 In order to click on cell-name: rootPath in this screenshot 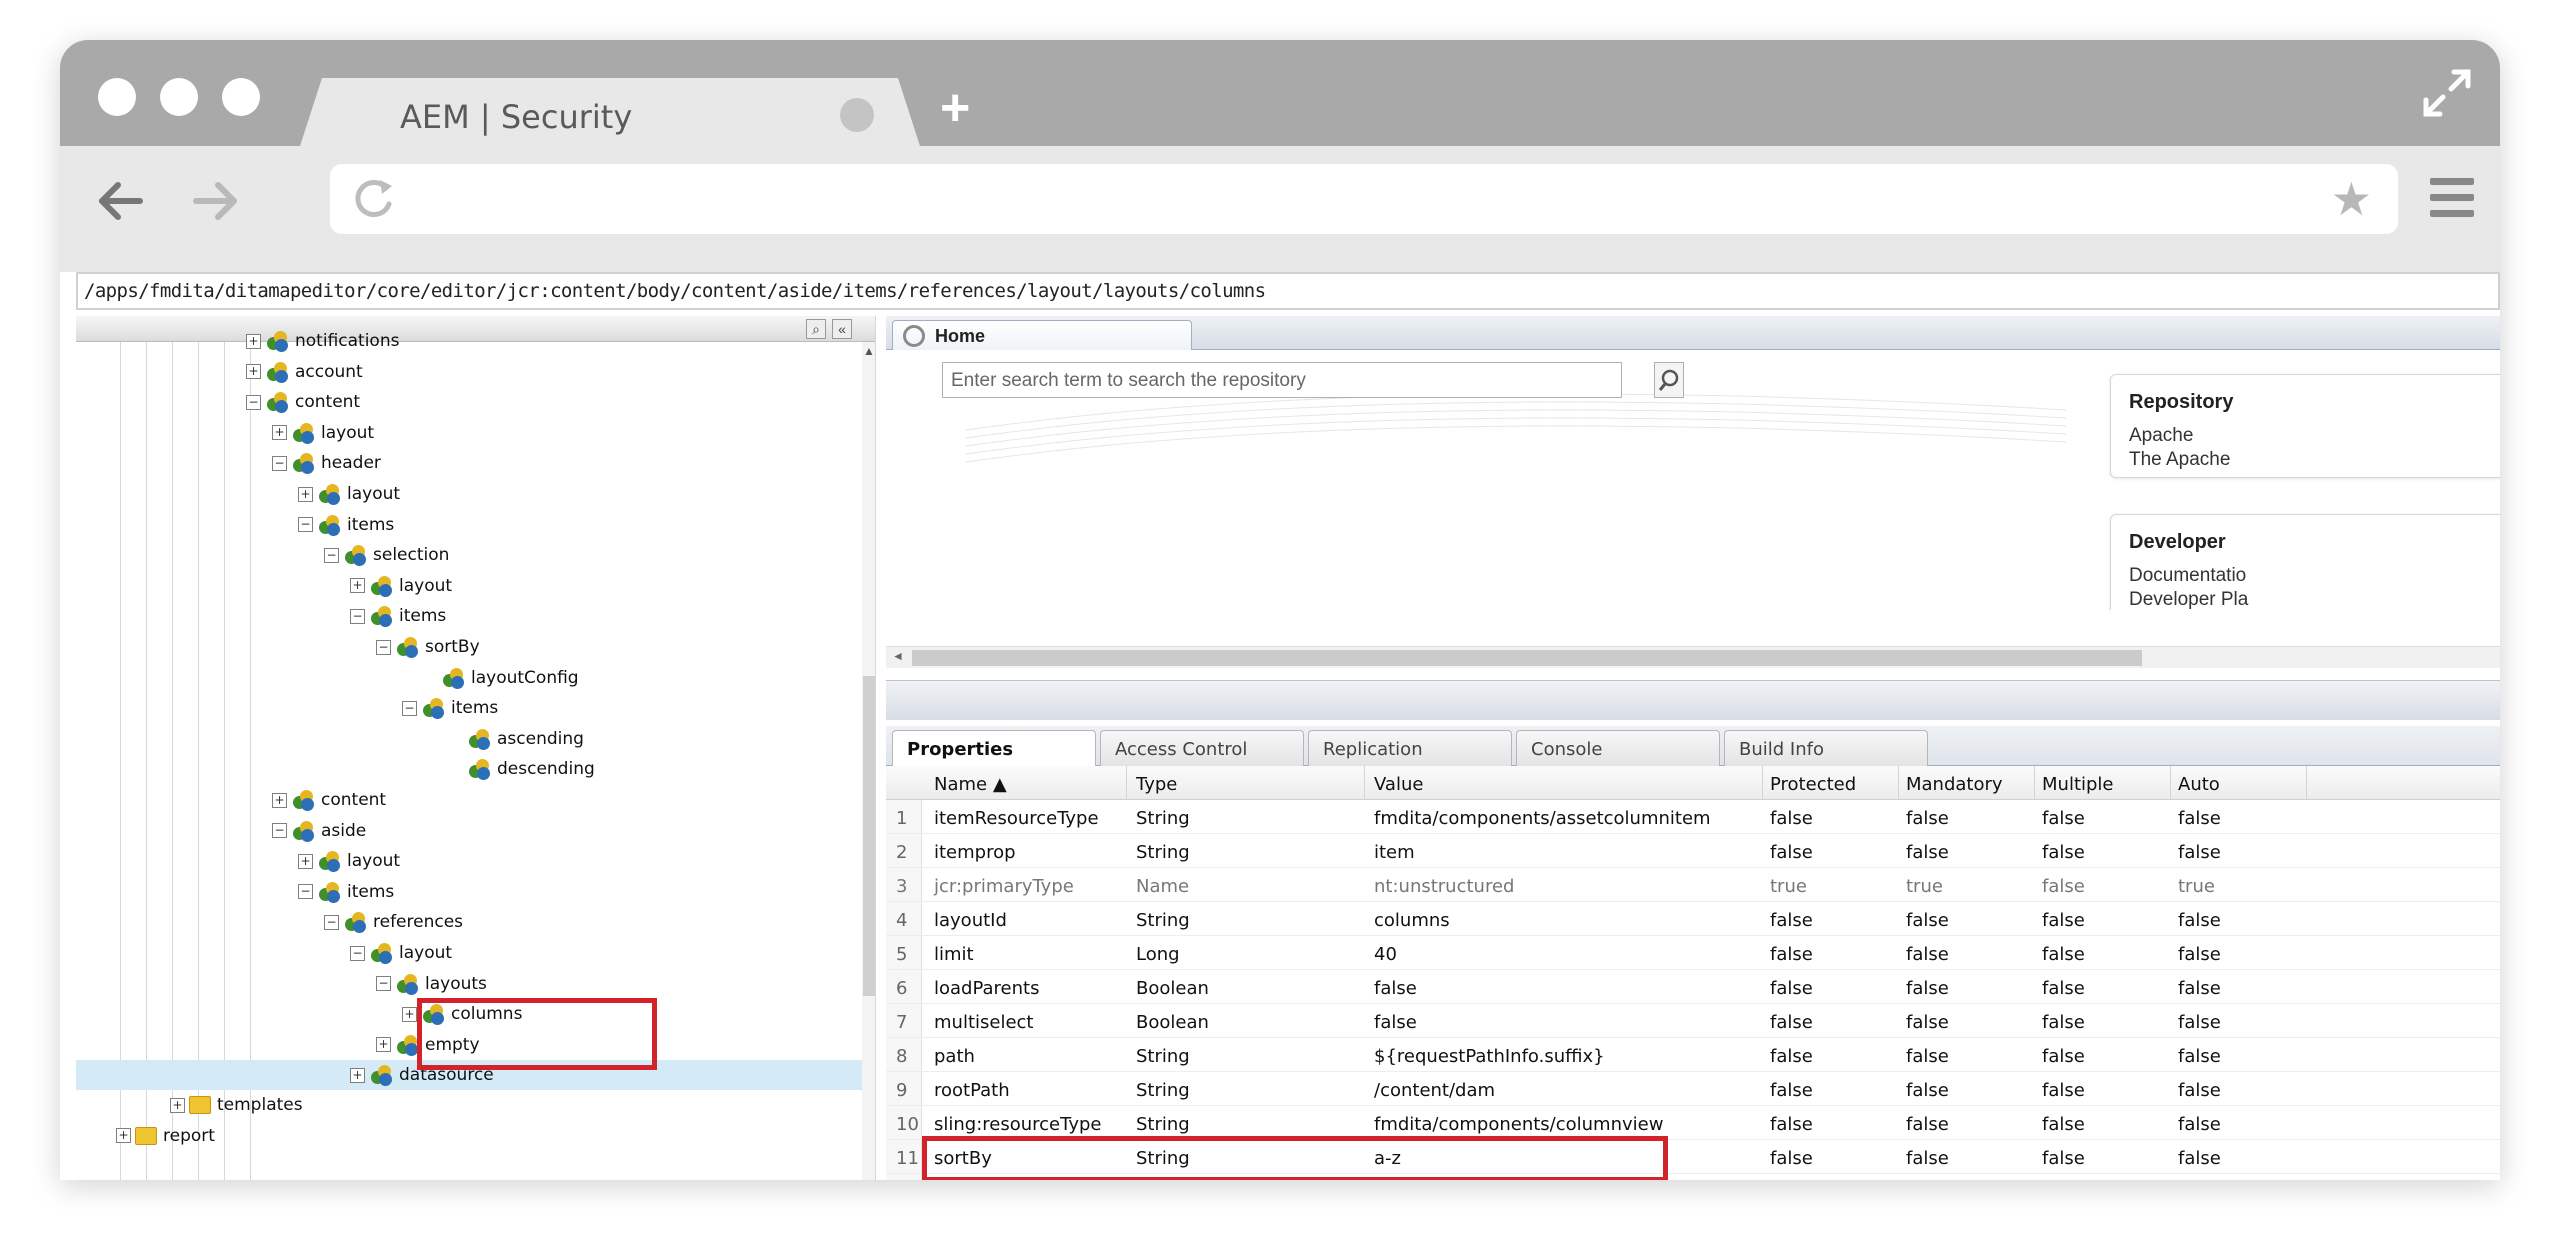, I will do `click(972, 1090)`.